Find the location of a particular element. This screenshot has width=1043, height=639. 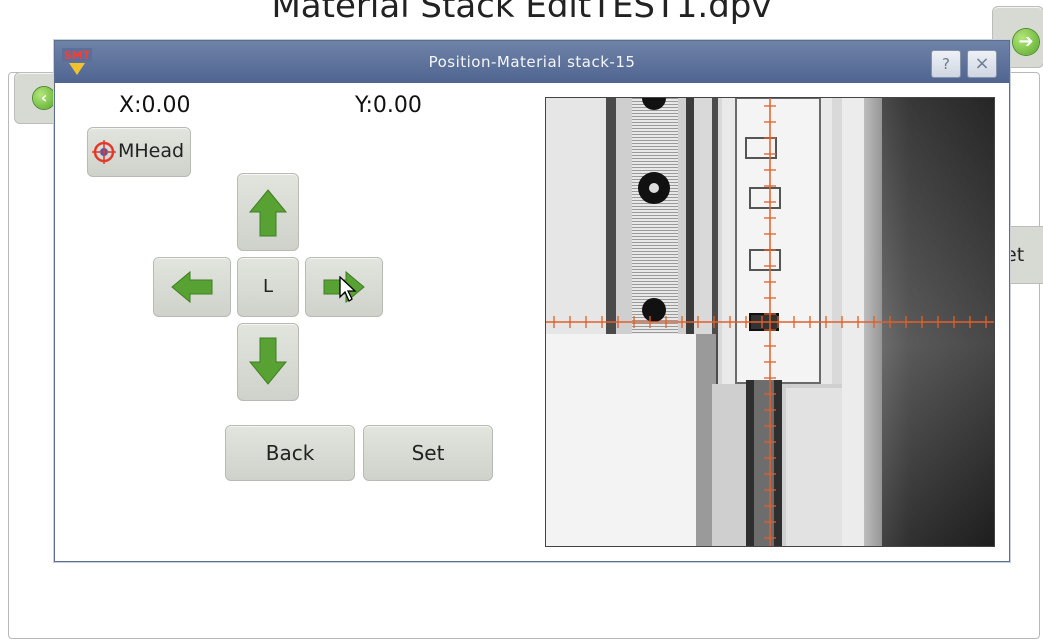

move-left-button is located at coordinates (192, 287).